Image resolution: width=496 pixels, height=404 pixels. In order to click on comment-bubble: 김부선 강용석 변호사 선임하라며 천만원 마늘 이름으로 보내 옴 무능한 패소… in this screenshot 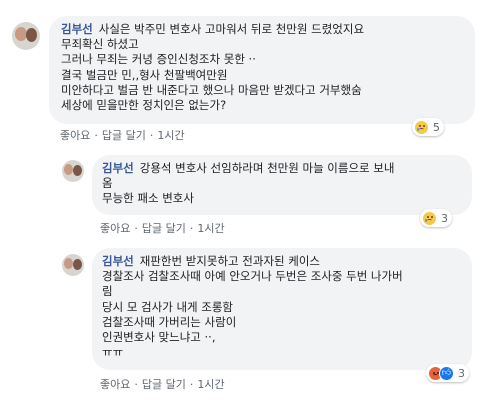, I will do `click(282, 185)`.